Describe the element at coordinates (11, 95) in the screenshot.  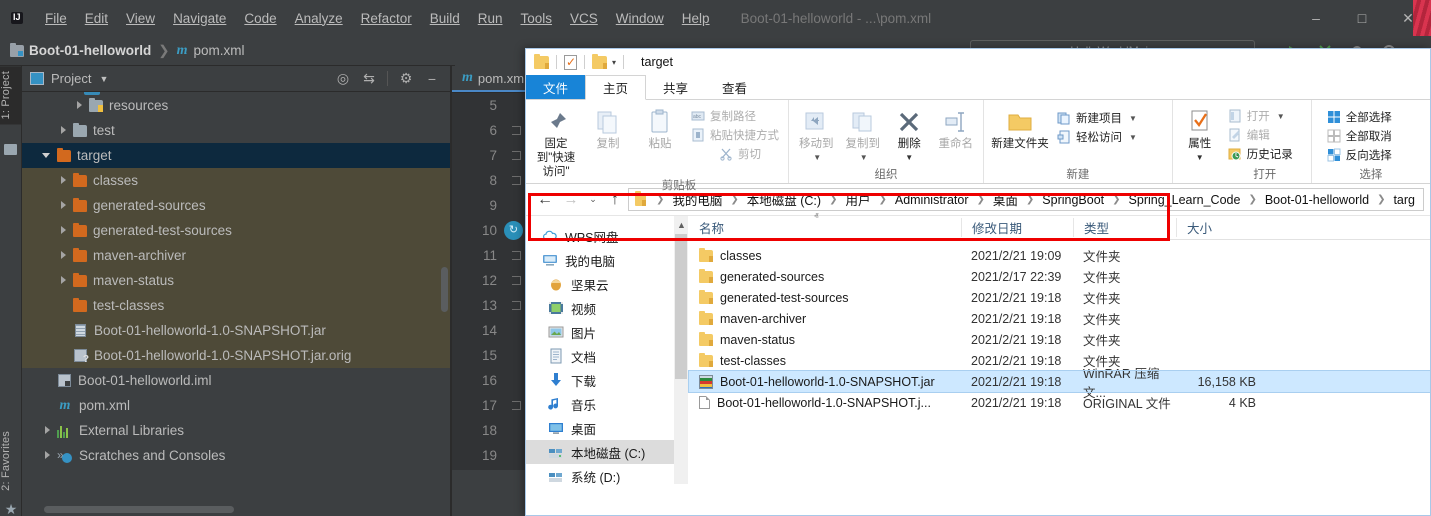
I see `sidebar-item-project: 1: Project` at that location.